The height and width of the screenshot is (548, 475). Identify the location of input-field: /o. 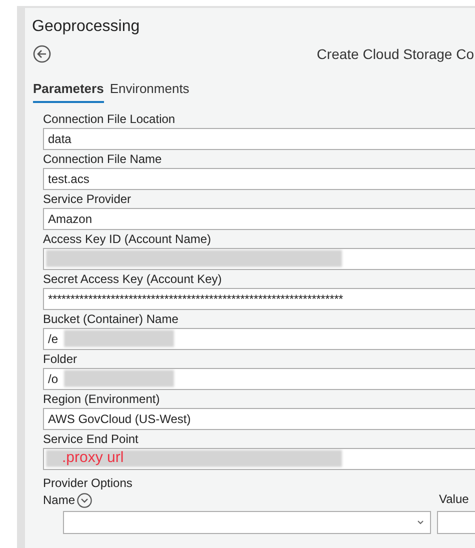
(259, 379).